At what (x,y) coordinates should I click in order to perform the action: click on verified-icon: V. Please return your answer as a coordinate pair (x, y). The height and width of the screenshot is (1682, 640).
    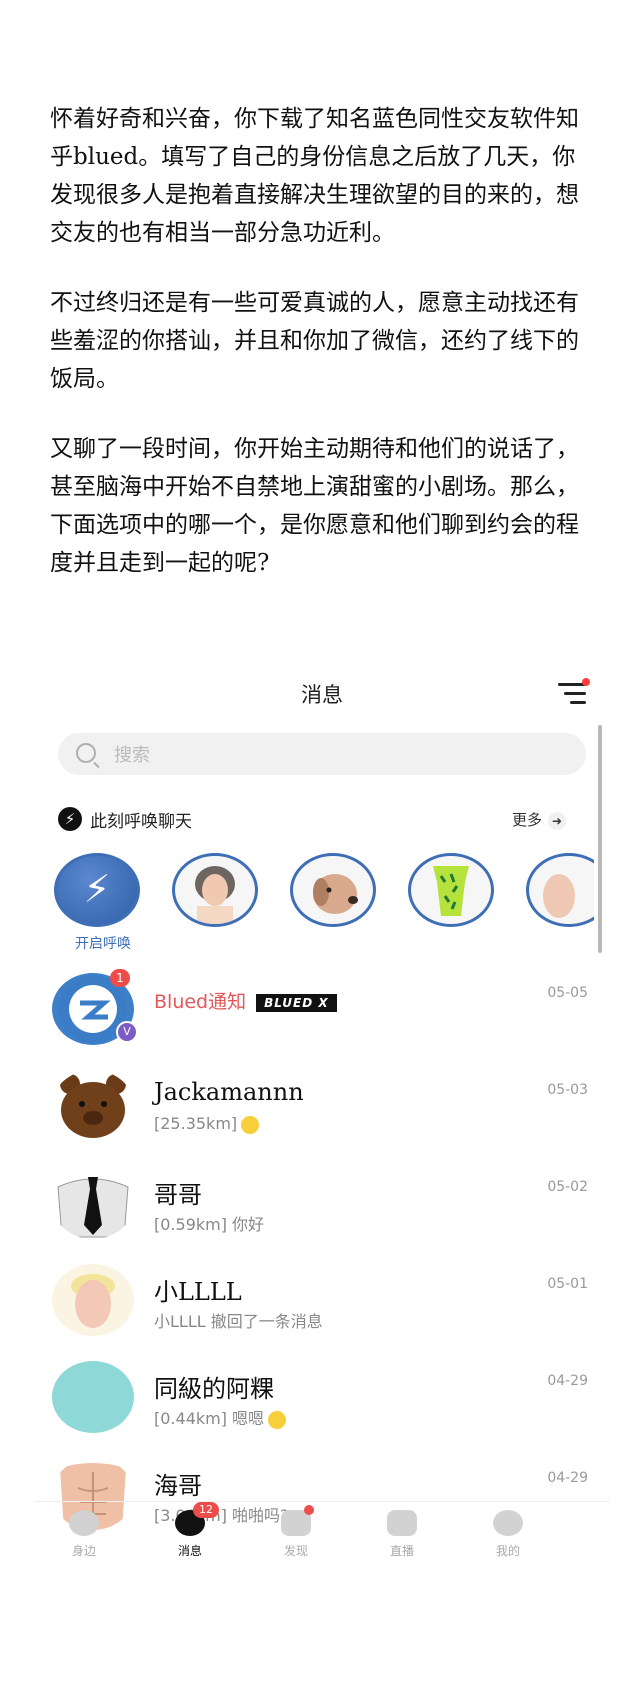
    Looking at the image, I should click on (127, 1032).